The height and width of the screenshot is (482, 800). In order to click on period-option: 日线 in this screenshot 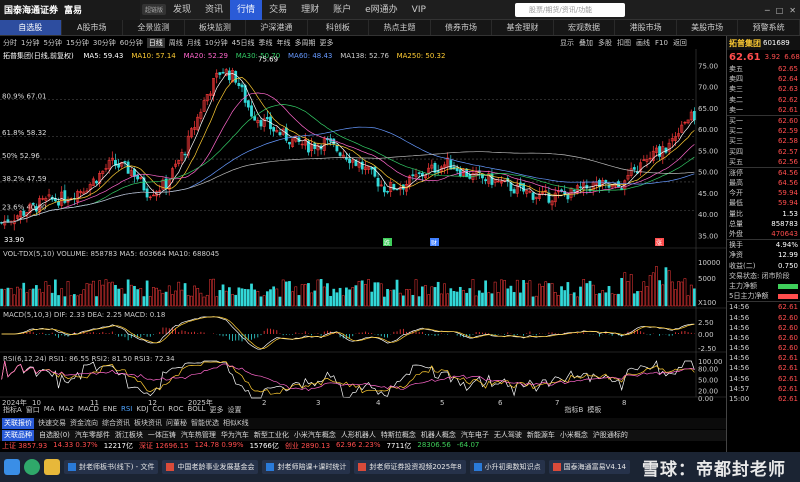, I will do `click(155, 42)`.